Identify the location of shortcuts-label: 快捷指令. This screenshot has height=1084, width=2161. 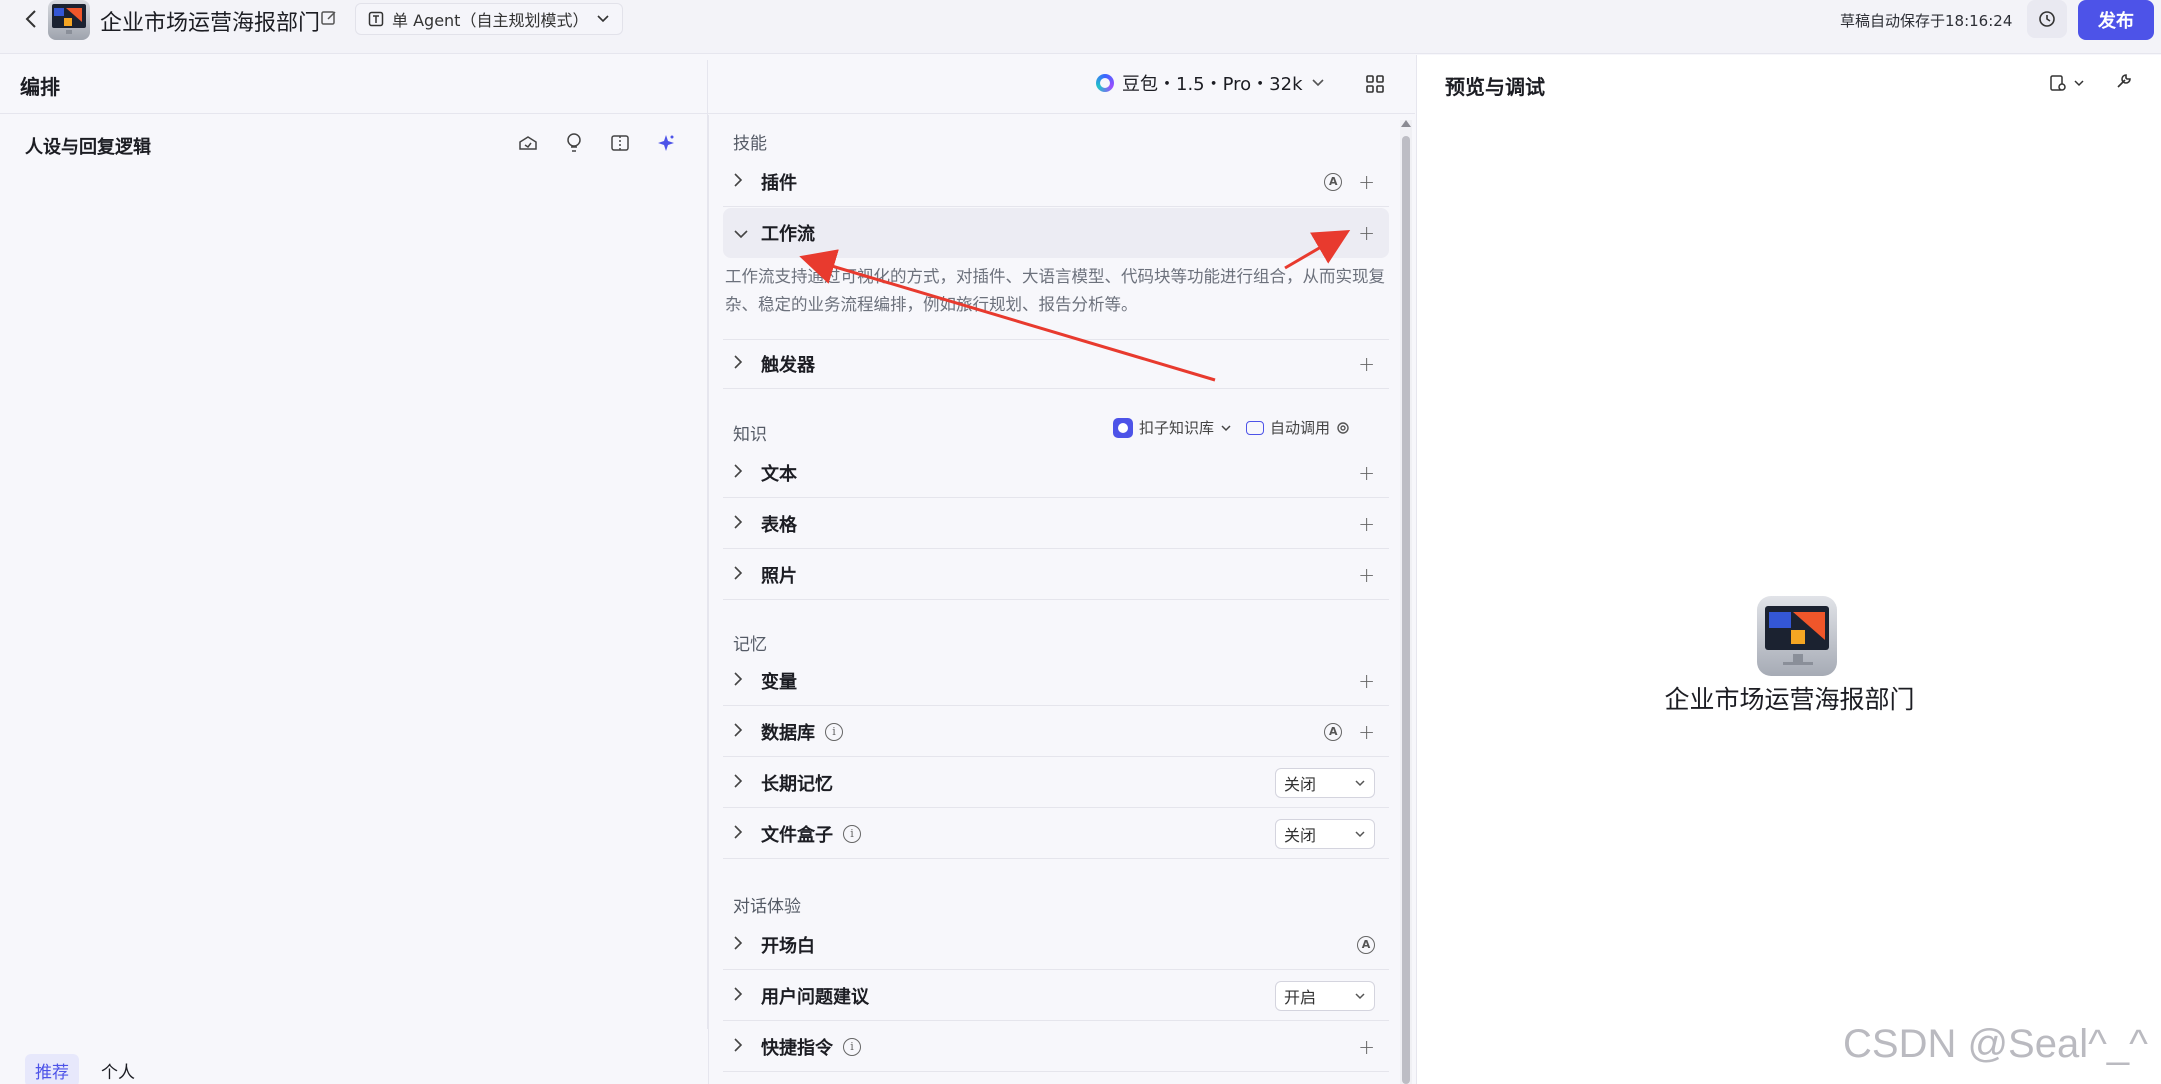
(797, 1048).